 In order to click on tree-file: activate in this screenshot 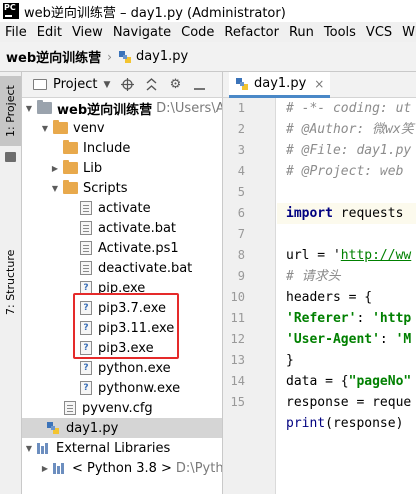, I will do `click(122, 208)`.